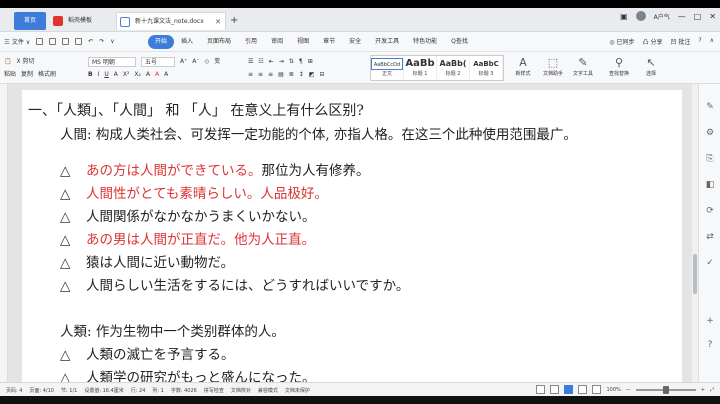 The width and height of the screenshot is (720, 404). What do you see at coordinates (99, 74) in the screenshot?
I see `italic-icon: I` at bounding box center [99, 74].